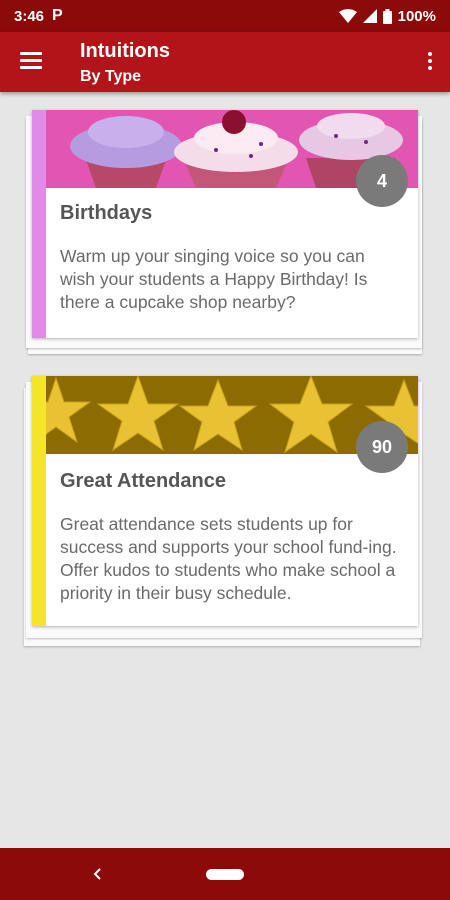  What do you see at coordinates (125, 51) in the screenshot?
I see `page-title: Intuitions` at bounding box center [125, 51].